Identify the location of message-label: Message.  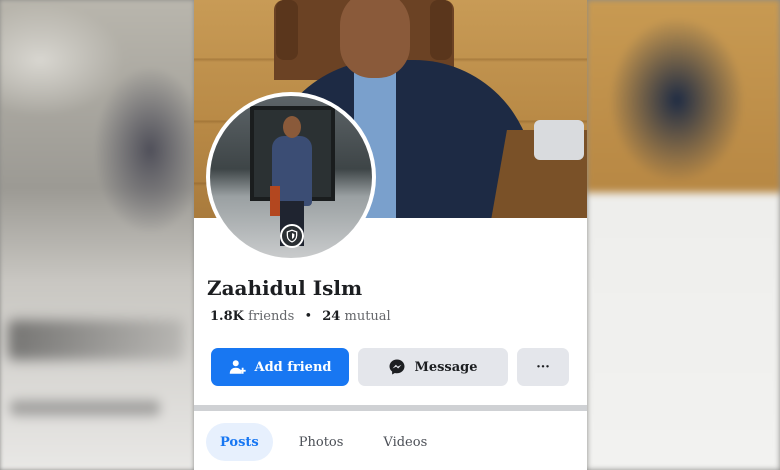
(446, 367).